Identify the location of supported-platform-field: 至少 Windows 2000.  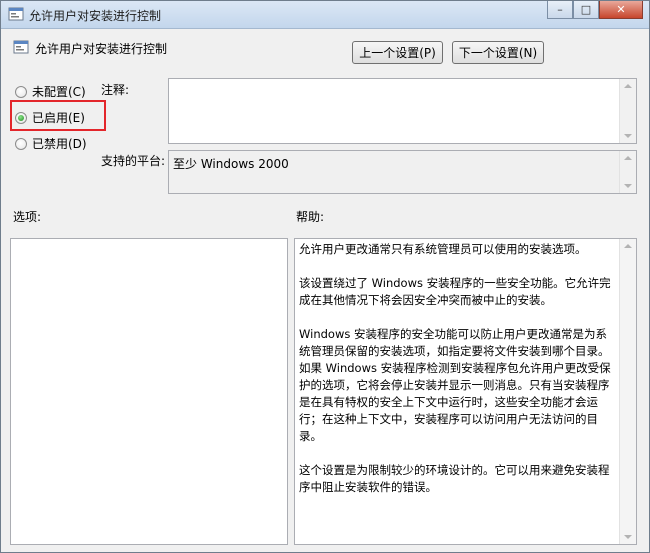
(402, 172).